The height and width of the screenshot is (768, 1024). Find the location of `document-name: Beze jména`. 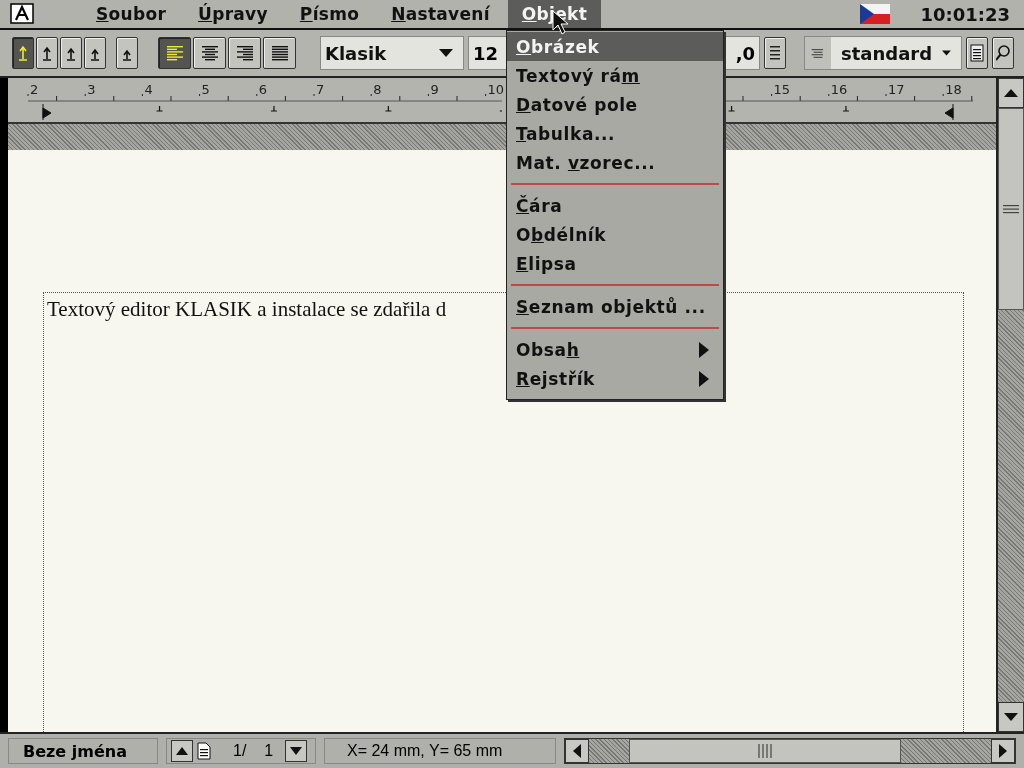

document-name: Beze jména is located at coordinates (83, 751).